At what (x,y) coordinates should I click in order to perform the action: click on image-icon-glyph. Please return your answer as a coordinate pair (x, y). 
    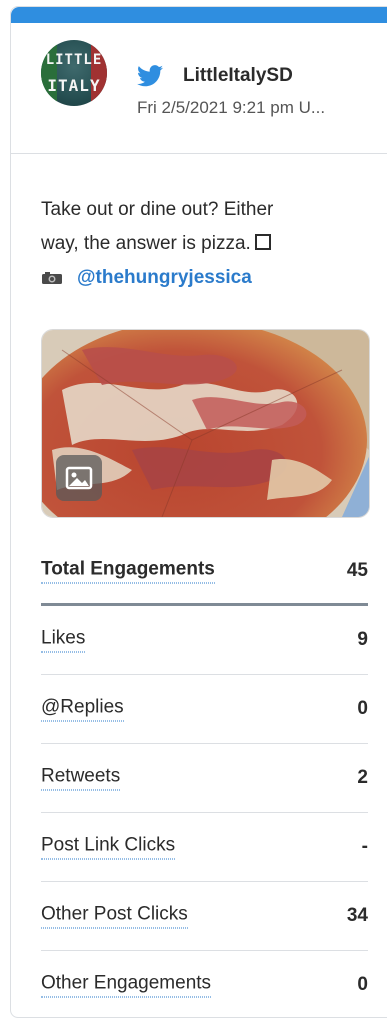
    Looking at the image, I should click on (79, 478).